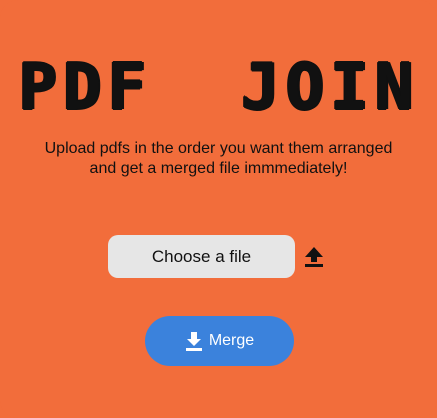 The image size is (437, 418). I want to click on choose-file-label: Choose a file, so click(201, 256).